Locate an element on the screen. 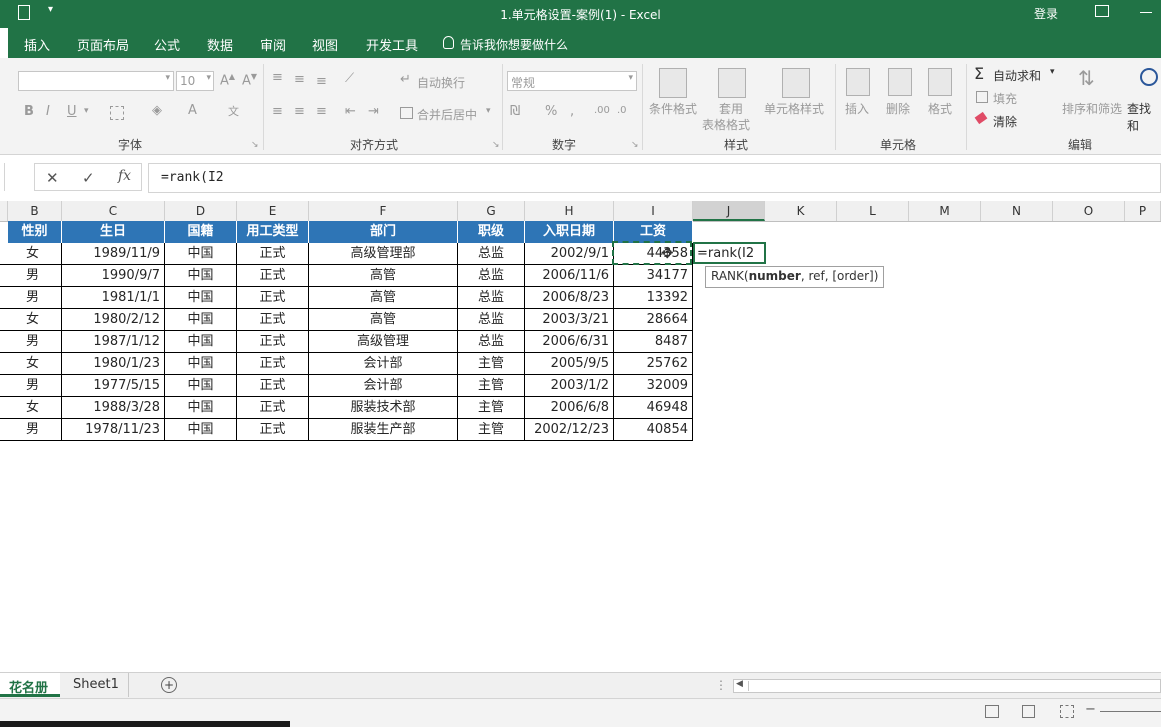  formula-input: =rank(I2 is located at coordinates (654, 178).